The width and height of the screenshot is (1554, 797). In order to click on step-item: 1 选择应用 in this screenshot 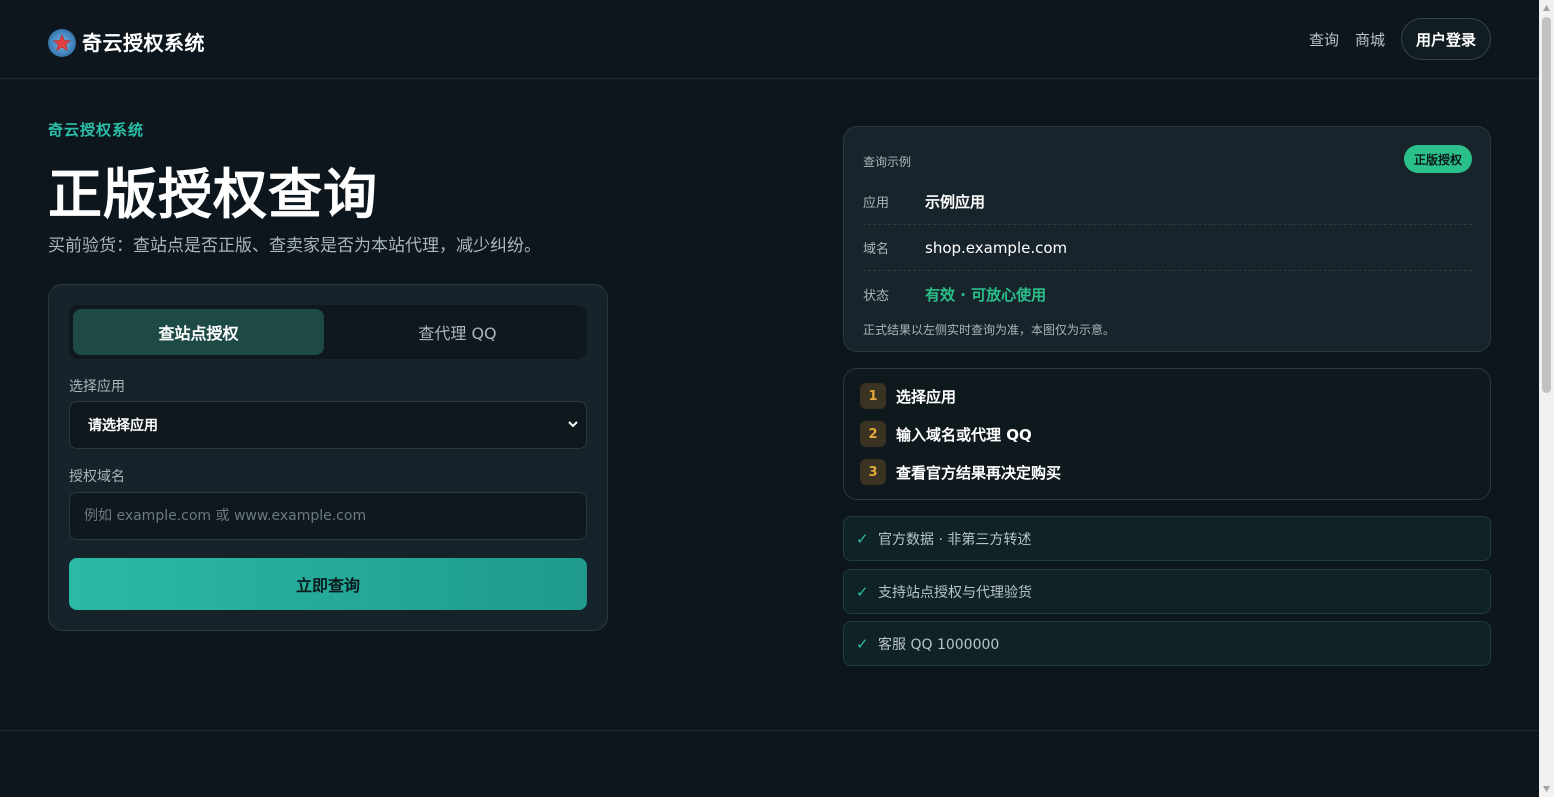, I will do `click(908, 396)`.